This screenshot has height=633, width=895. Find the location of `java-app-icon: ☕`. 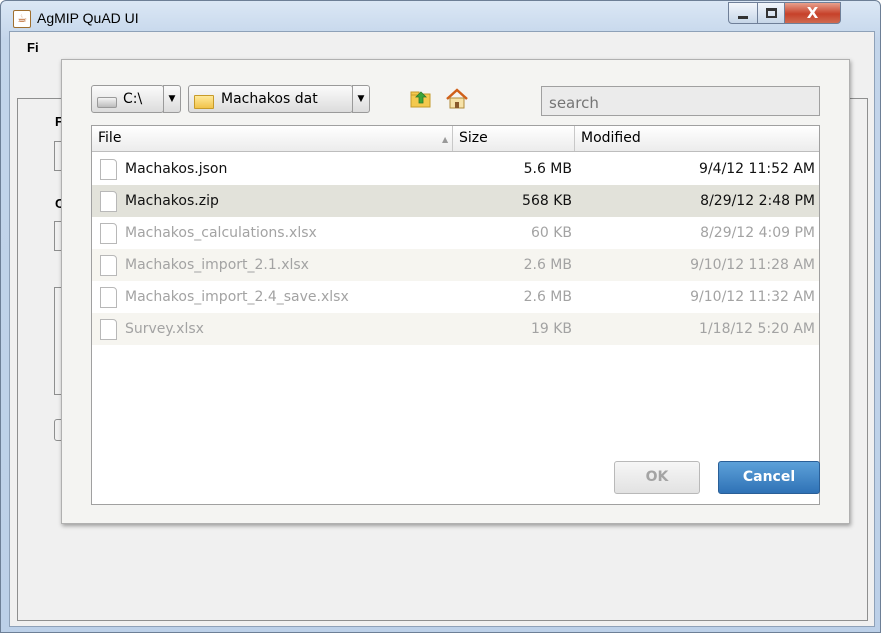

java-app-icon: ☕ is located at coordinates (22, 19).